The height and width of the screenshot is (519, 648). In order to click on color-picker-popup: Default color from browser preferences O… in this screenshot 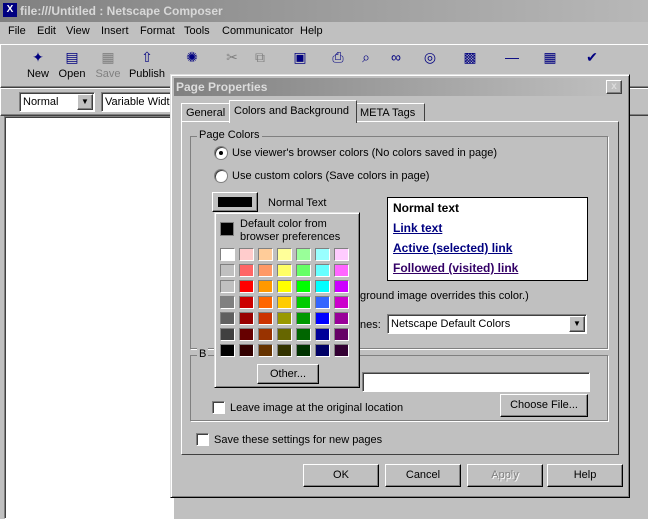, I will do `click(287, 300)`.